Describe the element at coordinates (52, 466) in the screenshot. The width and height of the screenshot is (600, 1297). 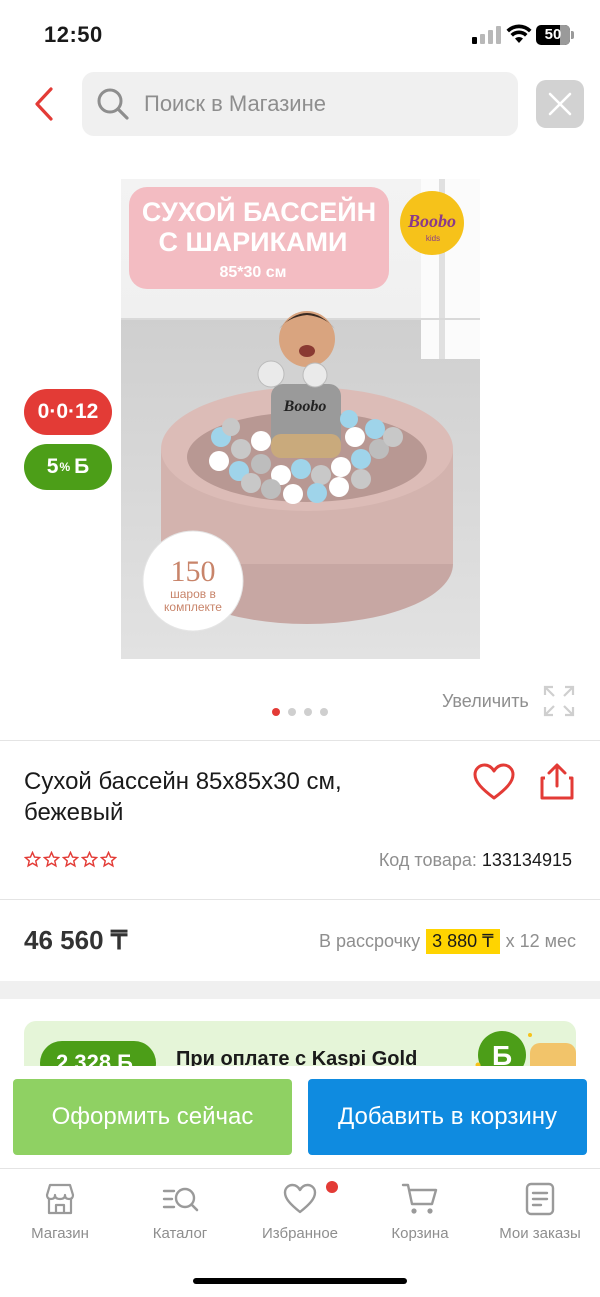
I see `bonus-value: 5` at that location.